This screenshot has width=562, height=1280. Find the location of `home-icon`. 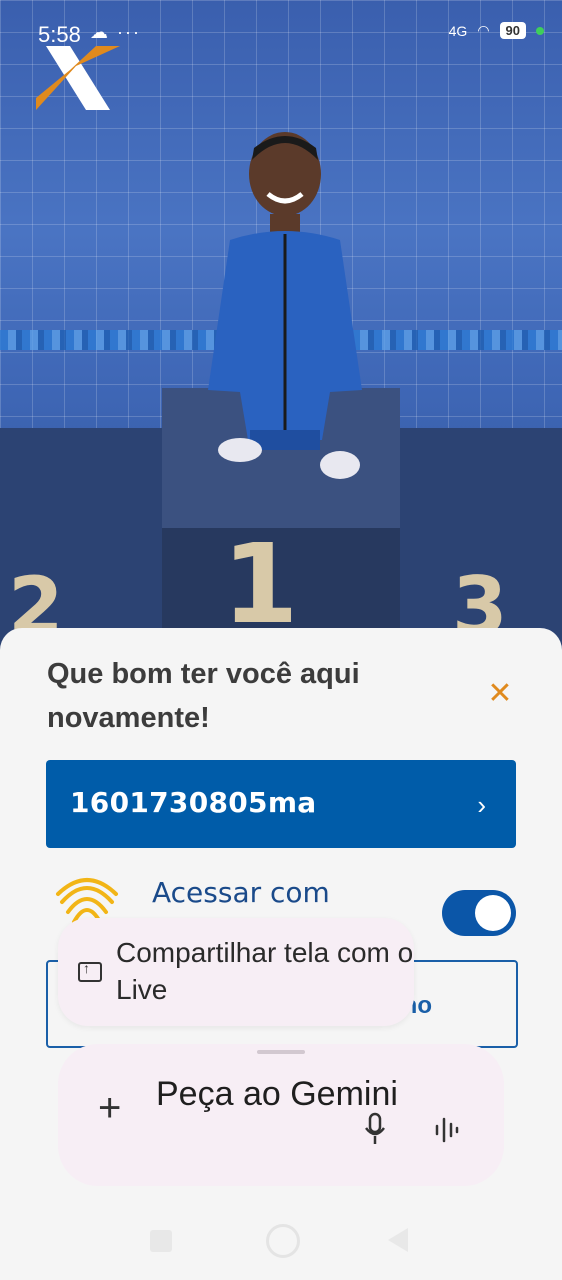

home-icon is located at coordinates (283, 1241).